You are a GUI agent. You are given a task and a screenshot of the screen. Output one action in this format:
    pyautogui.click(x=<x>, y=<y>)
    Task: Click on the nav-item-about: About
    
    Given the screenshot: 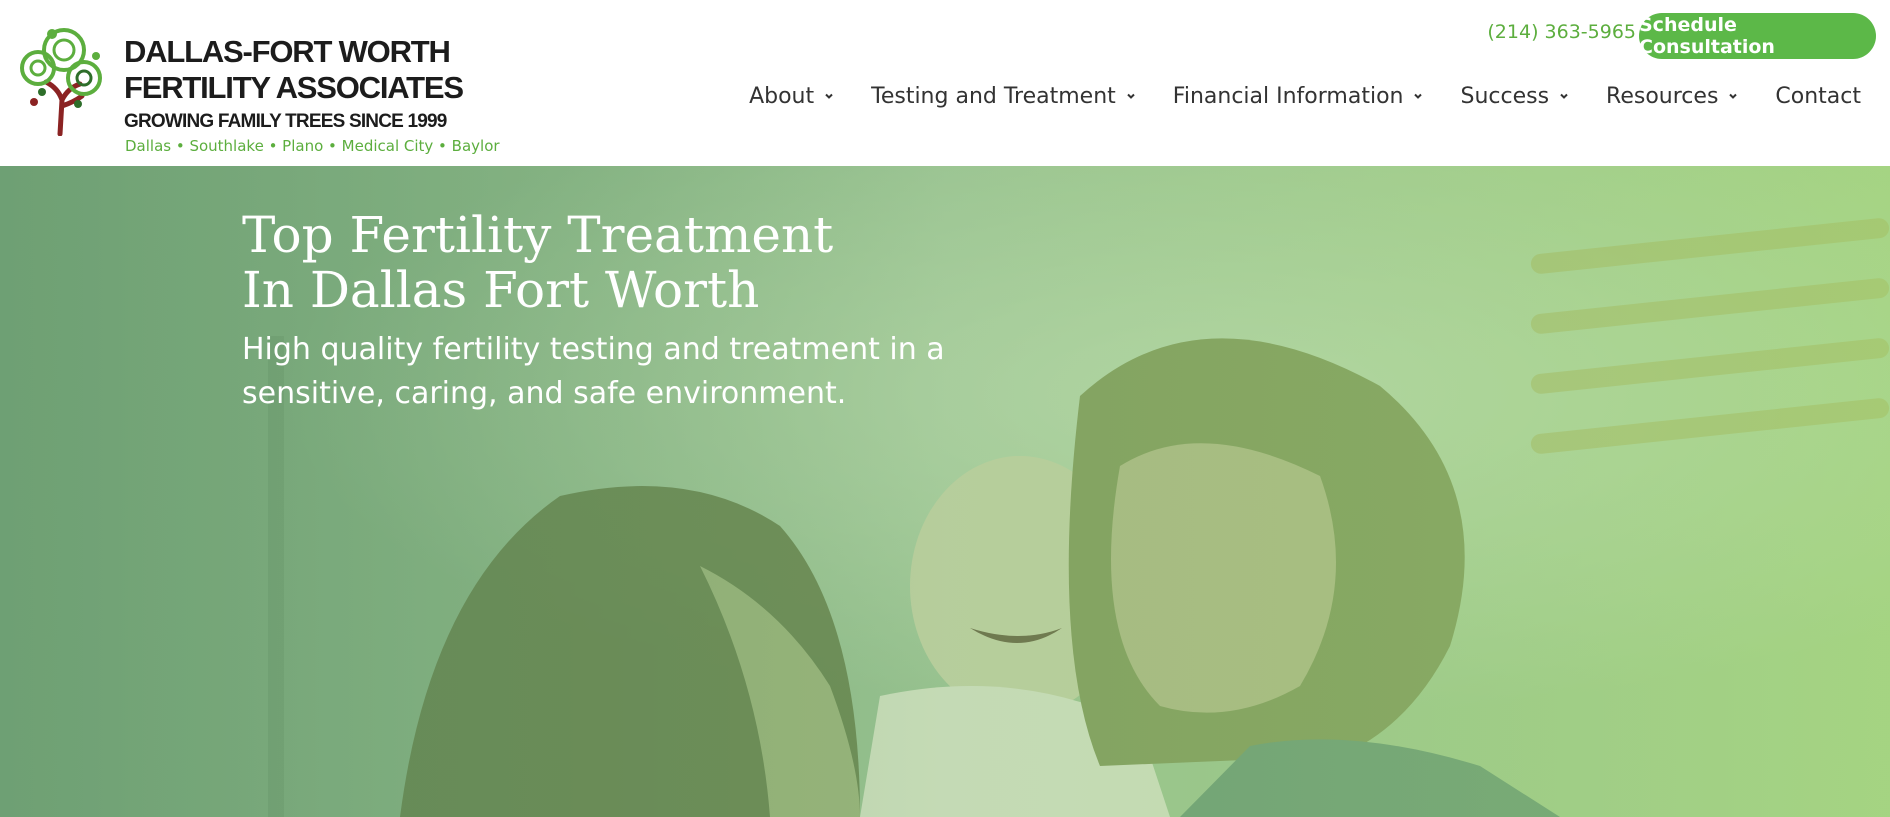 What is the action you would take?
    pyautogui.click(x=792, y=96)
    